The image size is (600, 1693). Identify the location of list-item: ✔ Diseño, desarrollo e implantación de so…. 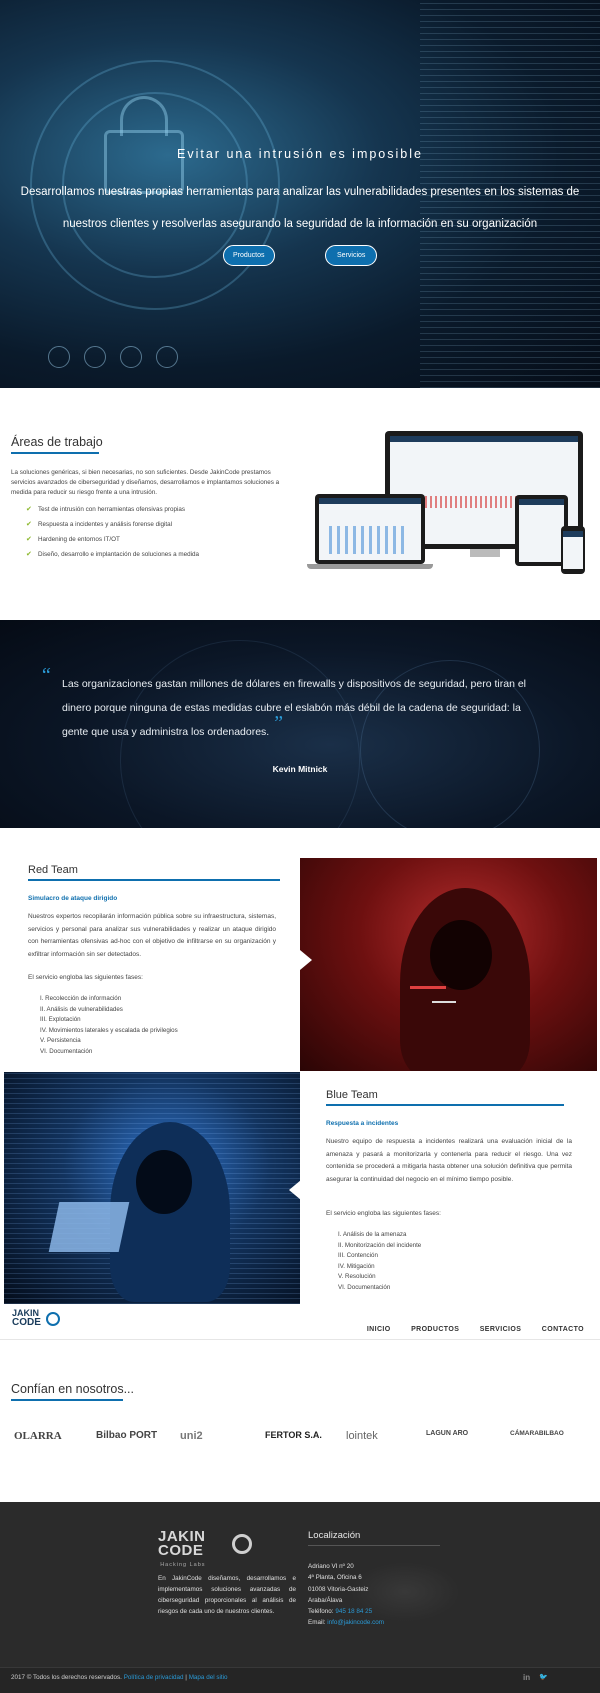
(112, 554).